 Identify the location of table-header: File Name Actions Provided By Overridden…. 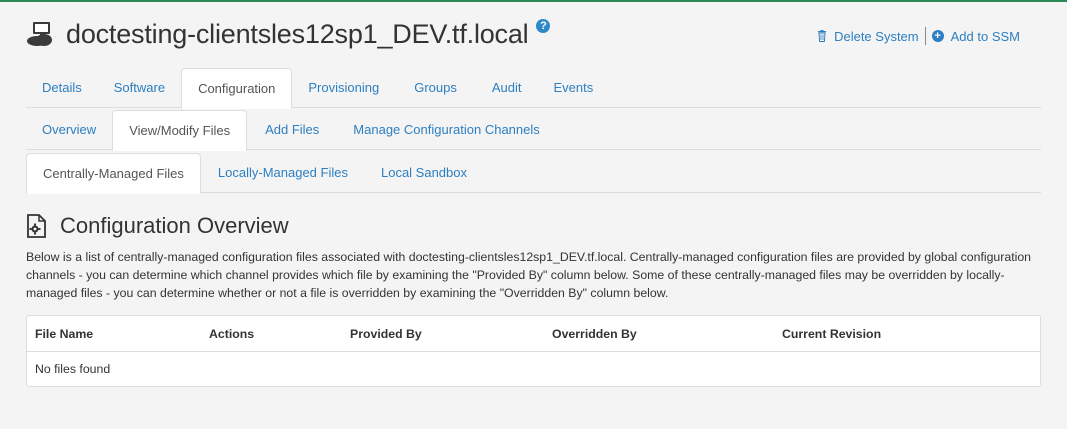
(533, 334).